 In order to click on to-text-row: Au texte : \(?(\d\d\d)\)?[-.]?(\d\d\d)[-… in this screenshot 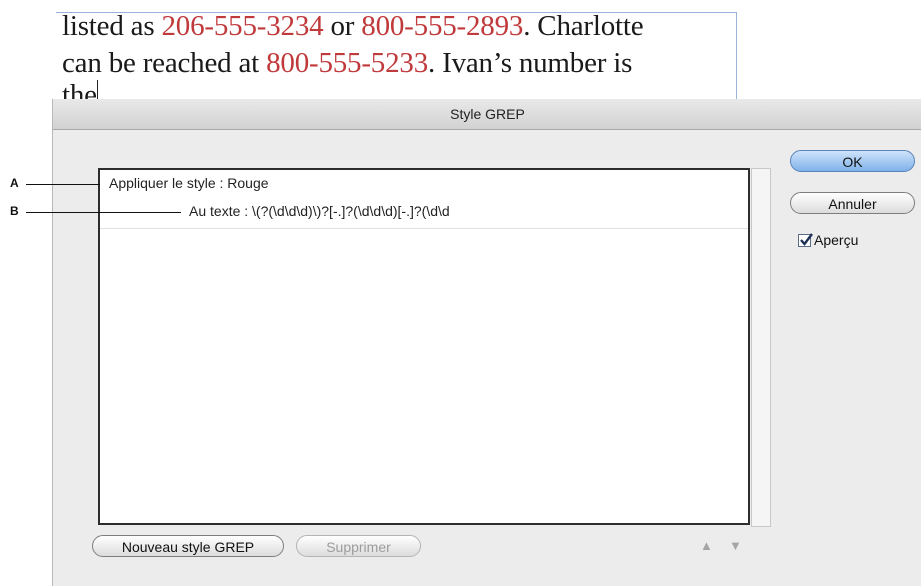, I will do `click(379, 211)`.